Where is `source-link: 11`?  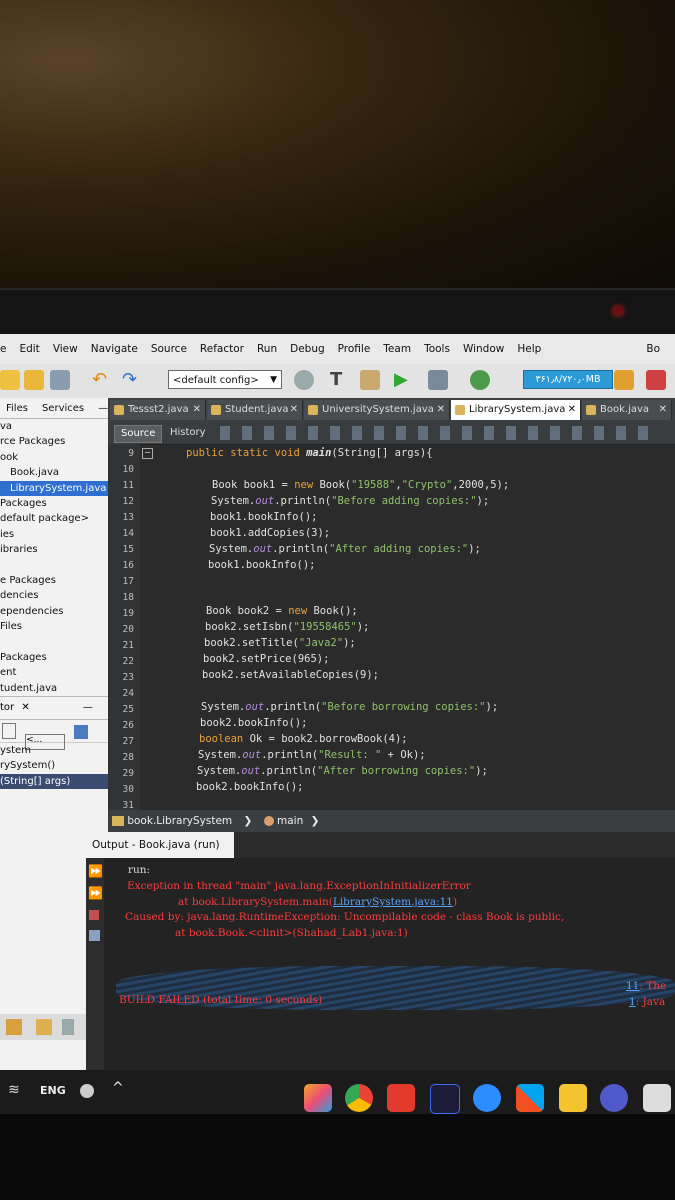
source-link: 11 is located at coordinates (632, 986).